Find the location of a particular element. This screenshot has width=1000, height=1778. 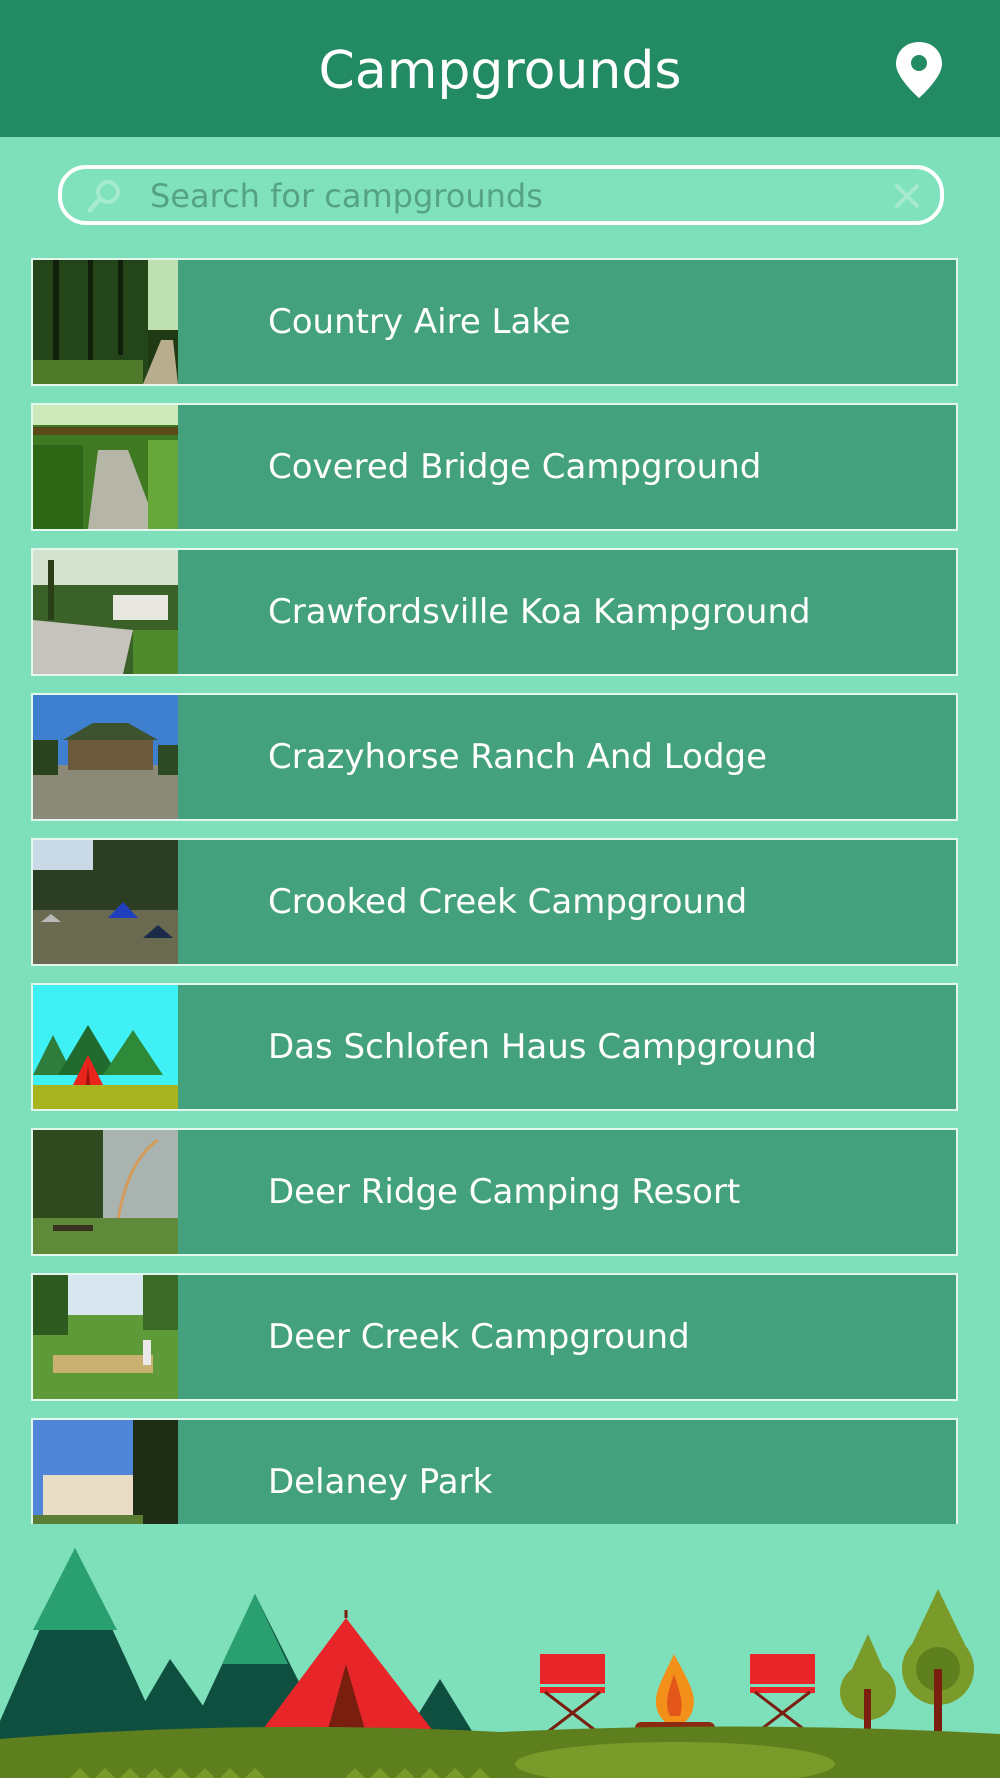

list-item: Crazyhorse Ranch And Lodge is located at coordinates (494, 757).